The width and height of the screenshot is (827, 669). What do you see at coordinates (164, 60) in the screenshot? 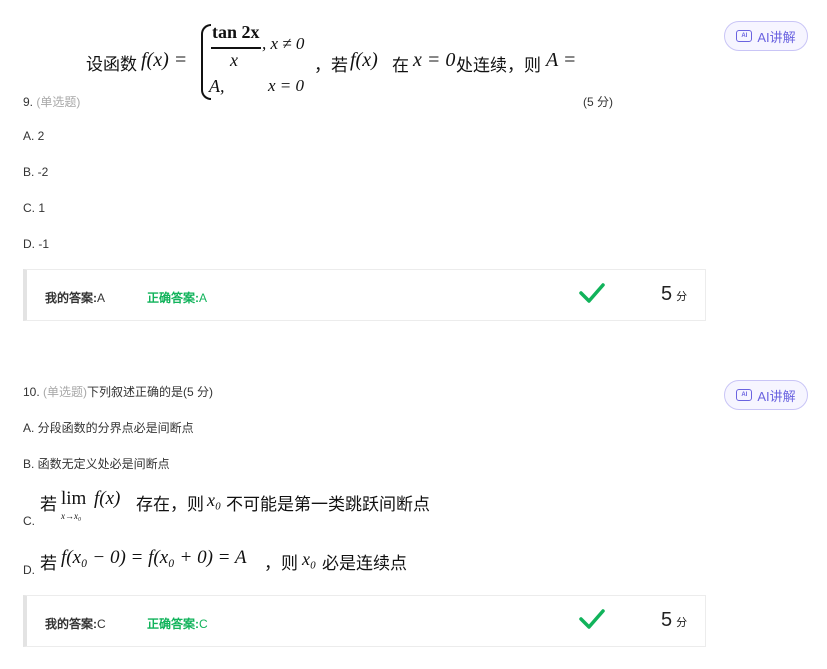
I see `q9-formula-fx: f(x) =` at bounding box center [164, 60].